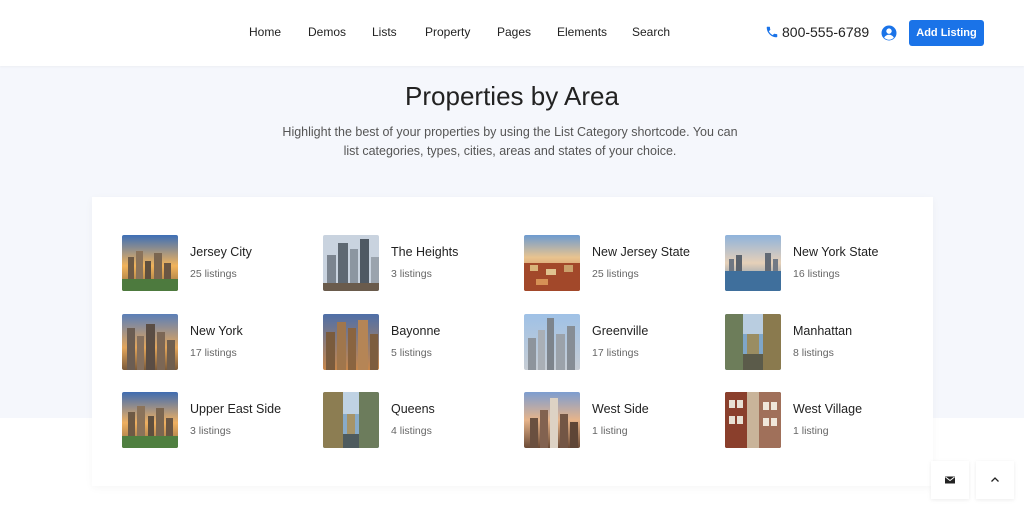 The image size is (1024, 510). I want to click on area-name: The Heights, so click(425, 252).